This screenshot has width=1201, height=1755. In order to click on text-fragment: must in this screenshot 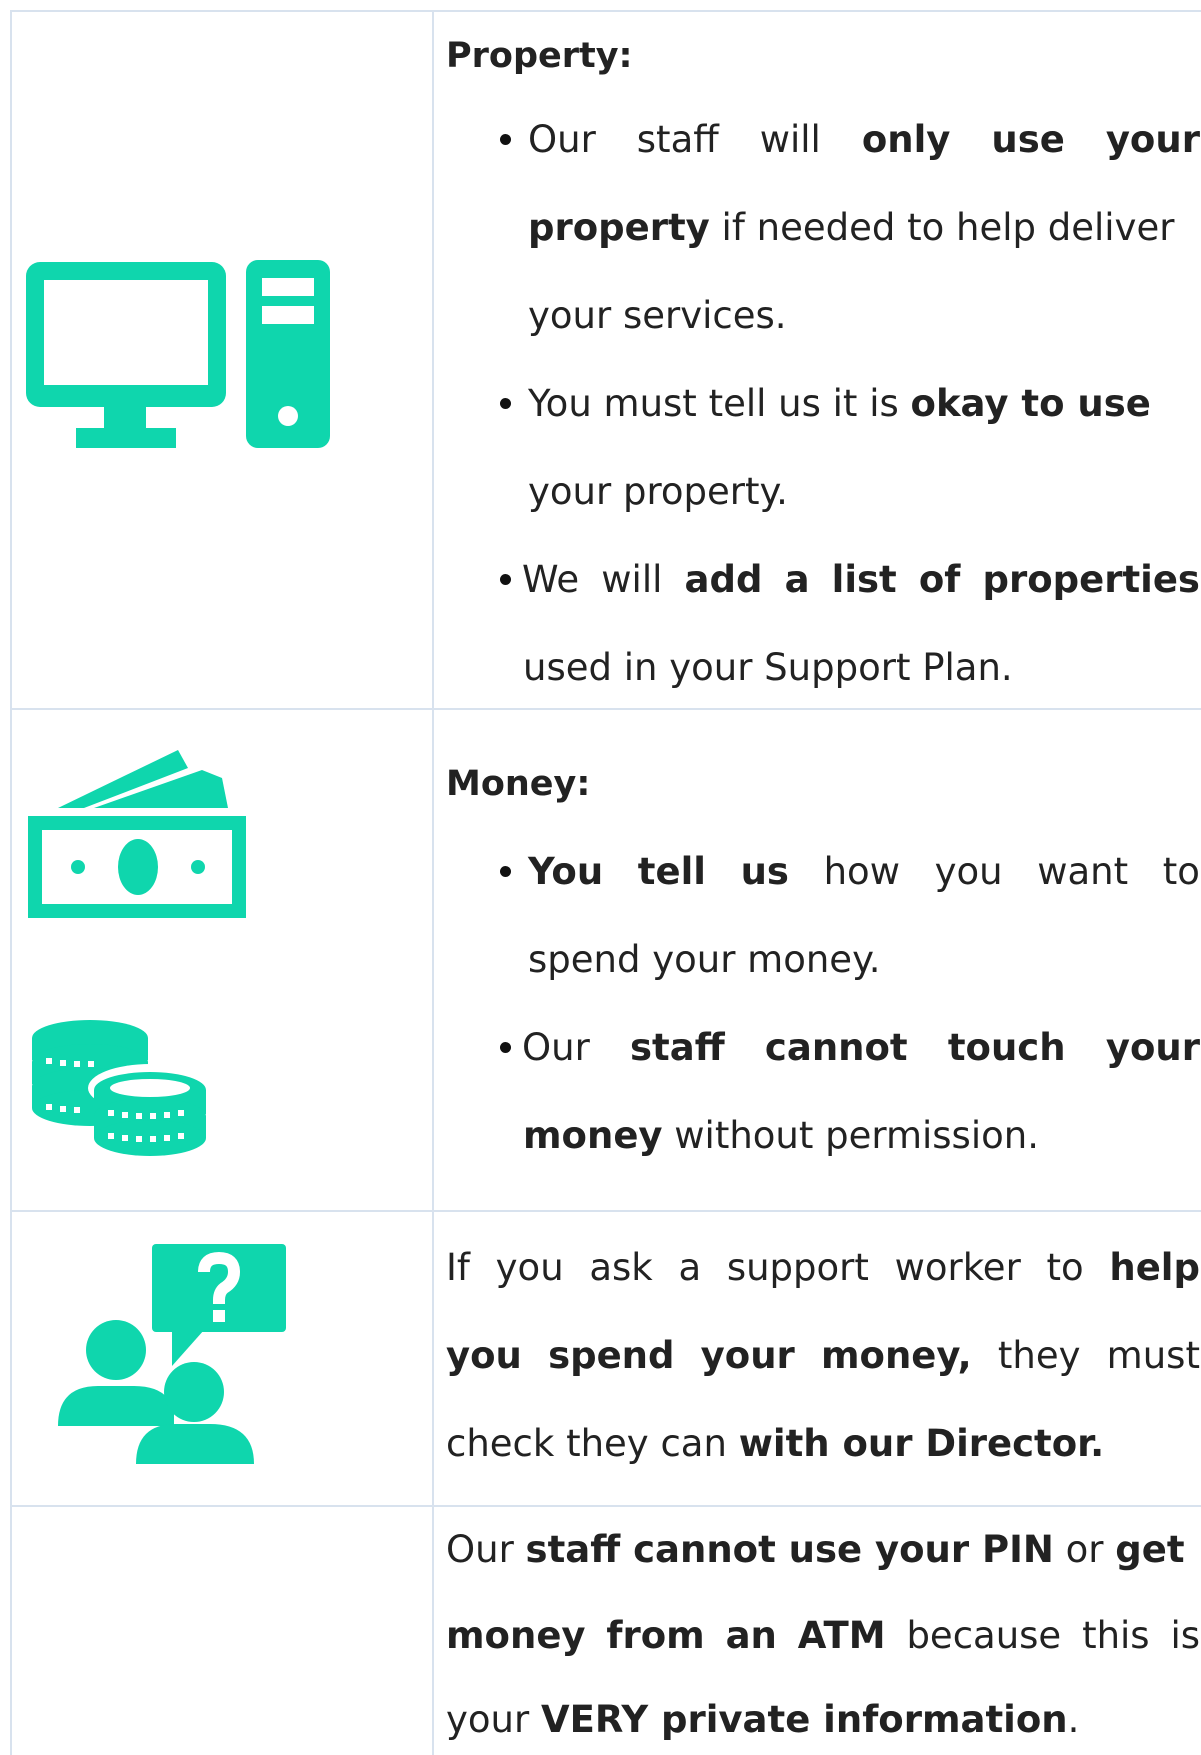, I will do `click(1153, 1355)`.